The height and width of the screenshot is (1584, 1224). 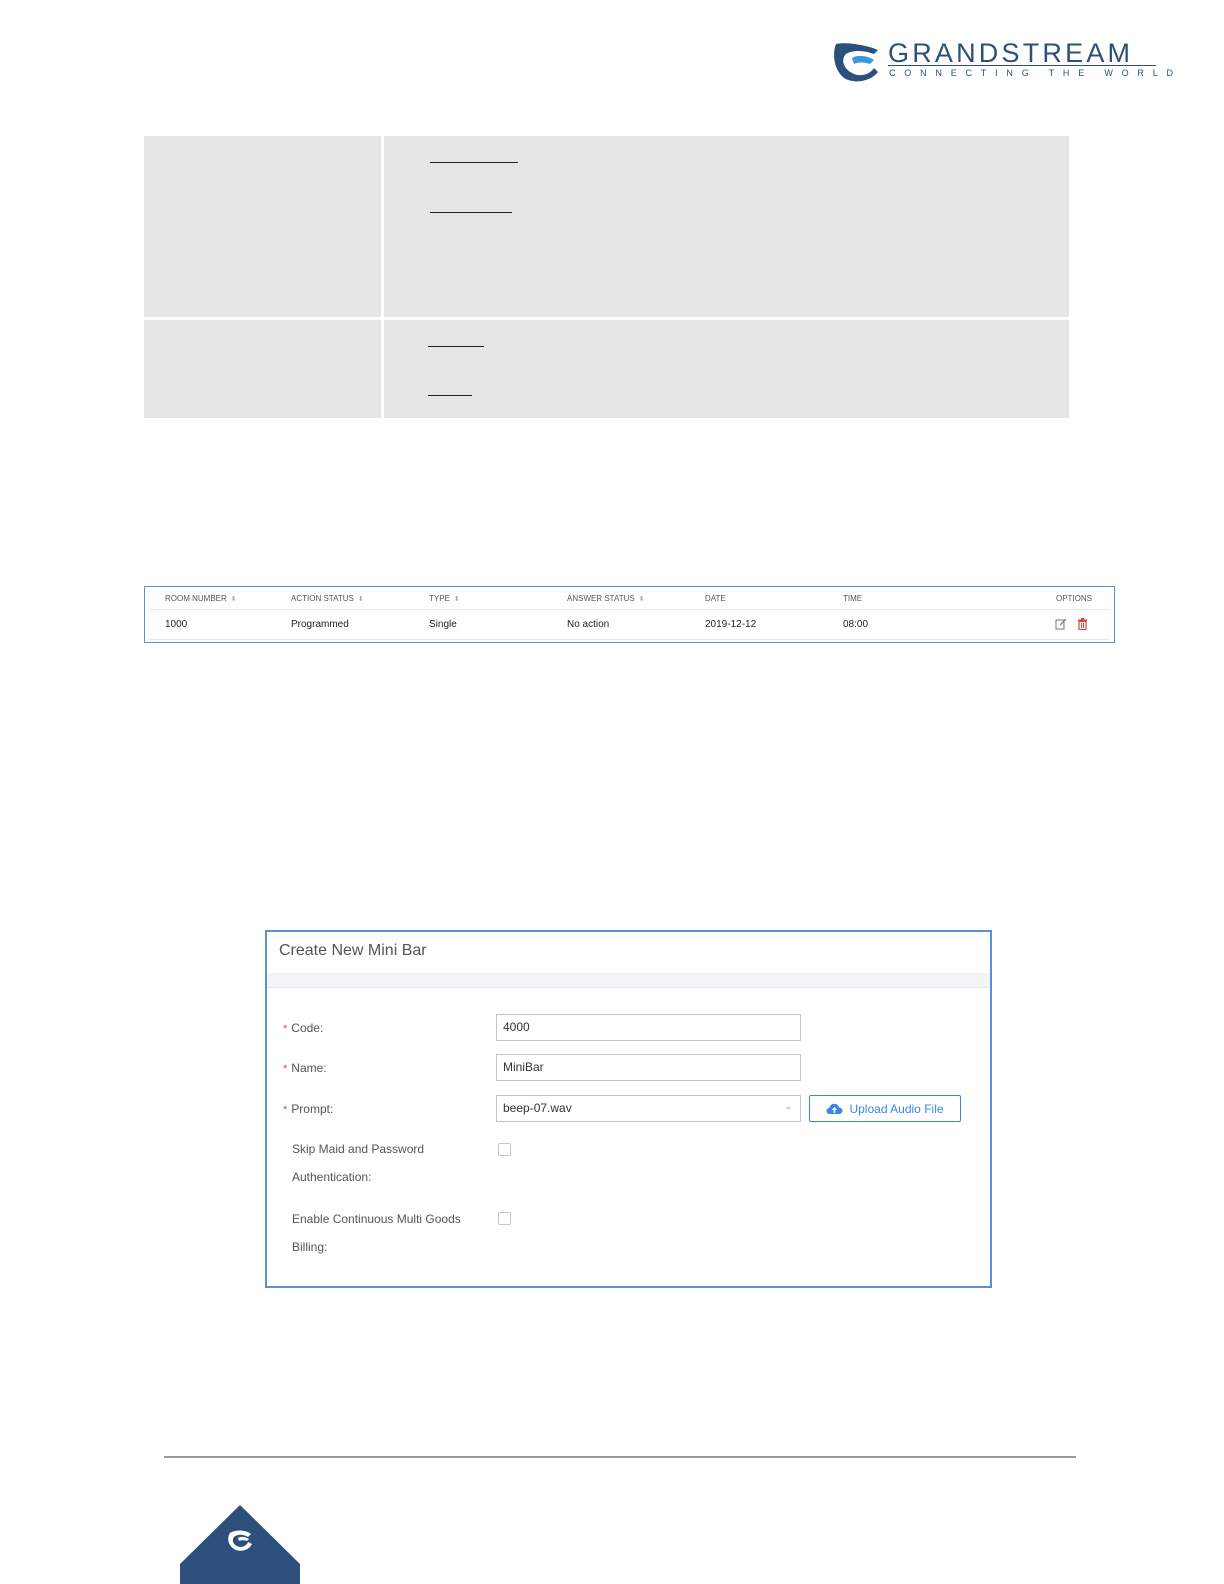 I want to click on upload-audio-file-label: Upload Audio File, so click(x=896, y=1108).